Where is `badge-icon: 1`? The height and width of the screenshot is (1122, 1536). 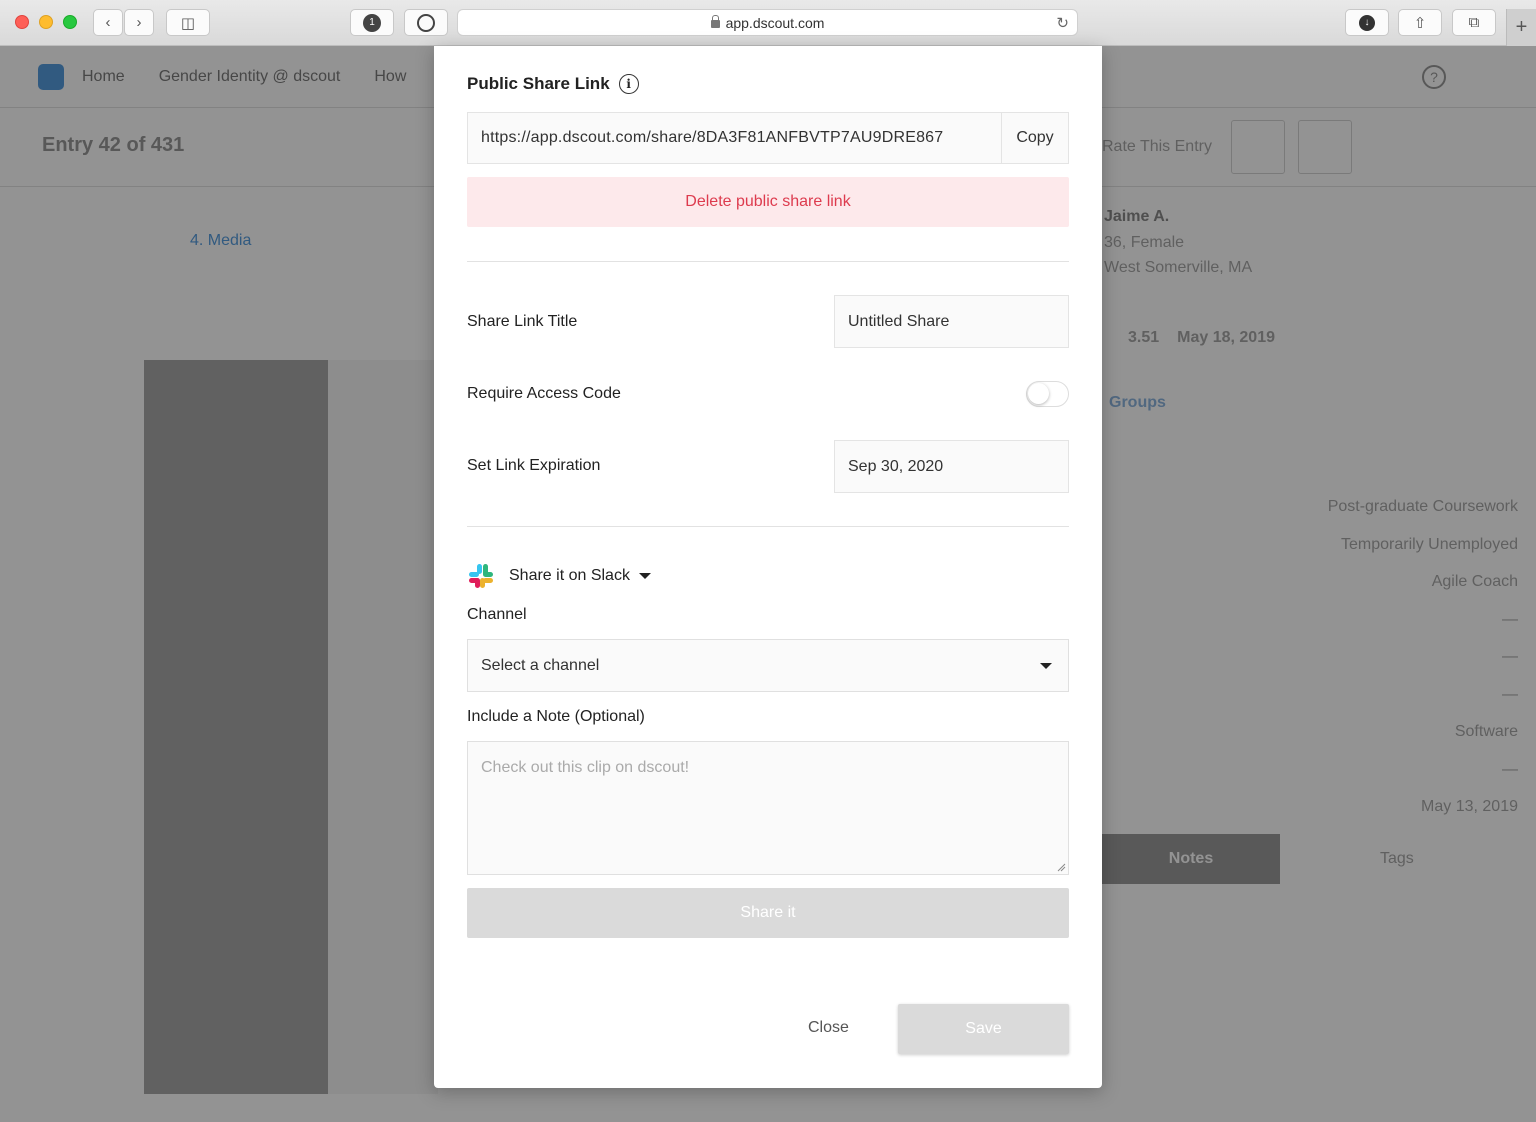 badge-icon: 1 is located at coordinates (372, 22).